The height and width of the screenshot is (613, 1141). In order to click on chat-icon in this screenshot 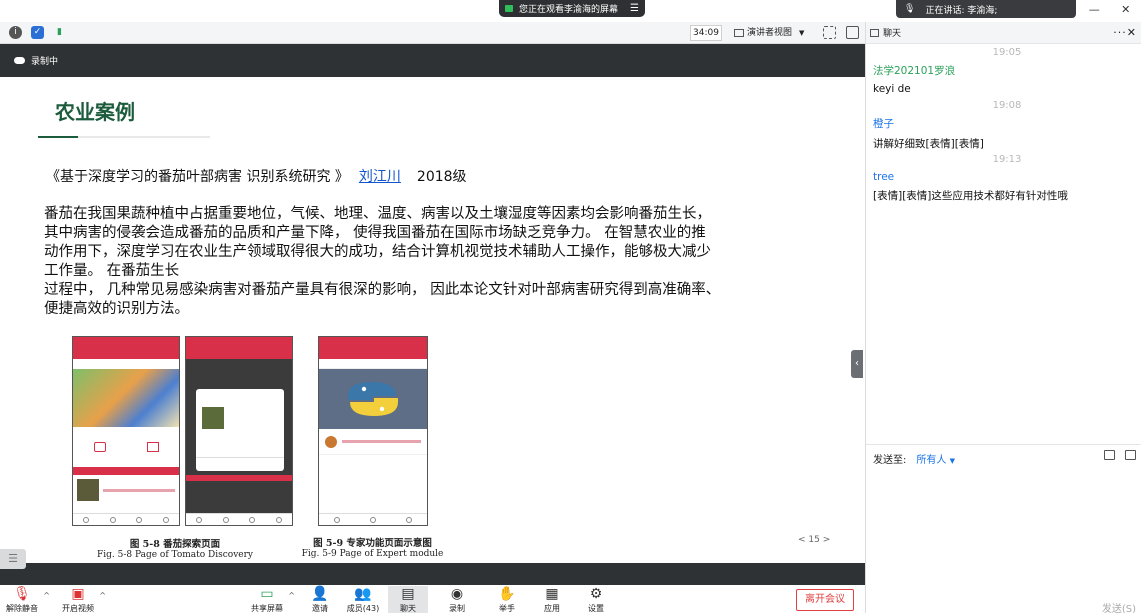, I will do `click(874, 32)`.